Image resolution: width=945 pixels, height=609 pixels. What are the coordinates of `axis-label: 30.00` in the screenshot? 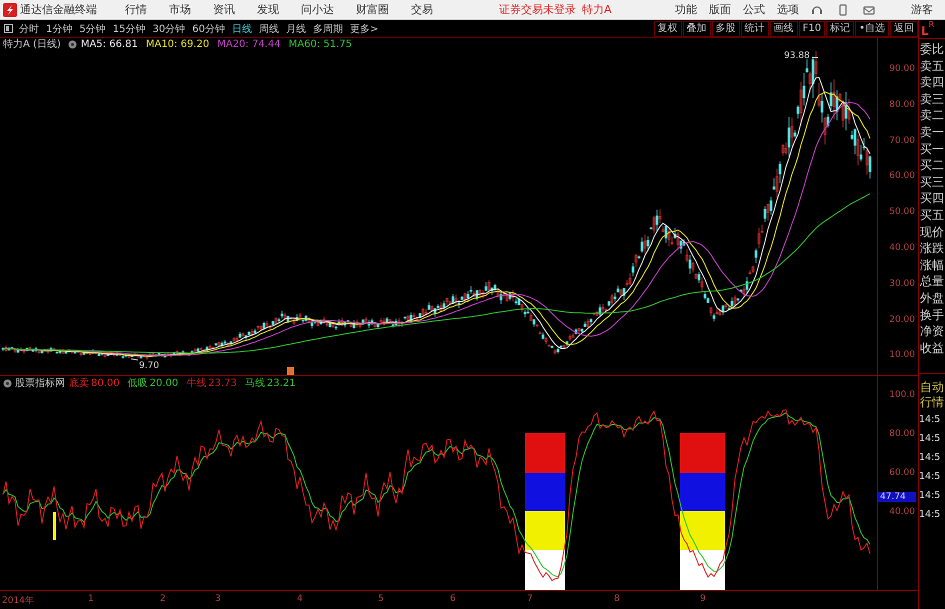 It's located at (902, 283).